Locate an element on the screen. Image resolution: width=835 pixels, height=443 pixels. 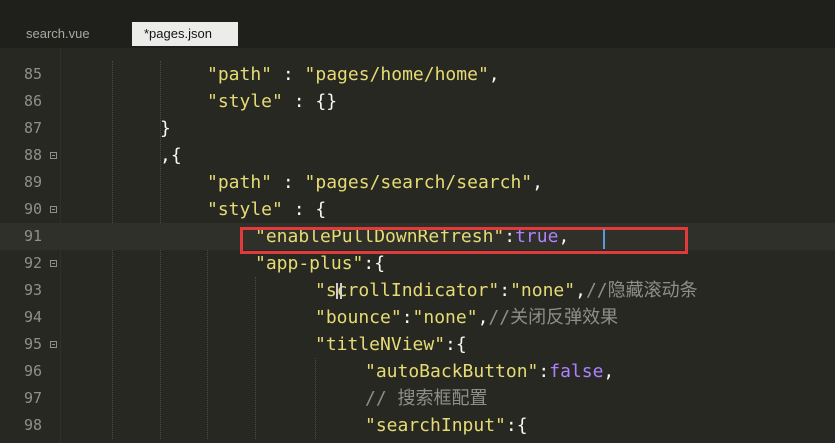
code-token: // 搜索框配置 is located at coordinates (426, 398).